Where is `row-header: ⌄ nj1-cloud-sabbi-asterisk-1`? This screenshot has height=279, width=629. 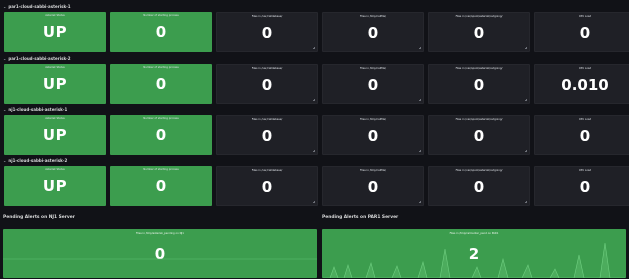
row-header: ⌄ nj1-cloud-sabbi-asterisk-1 is located at coordinates (35, 109).